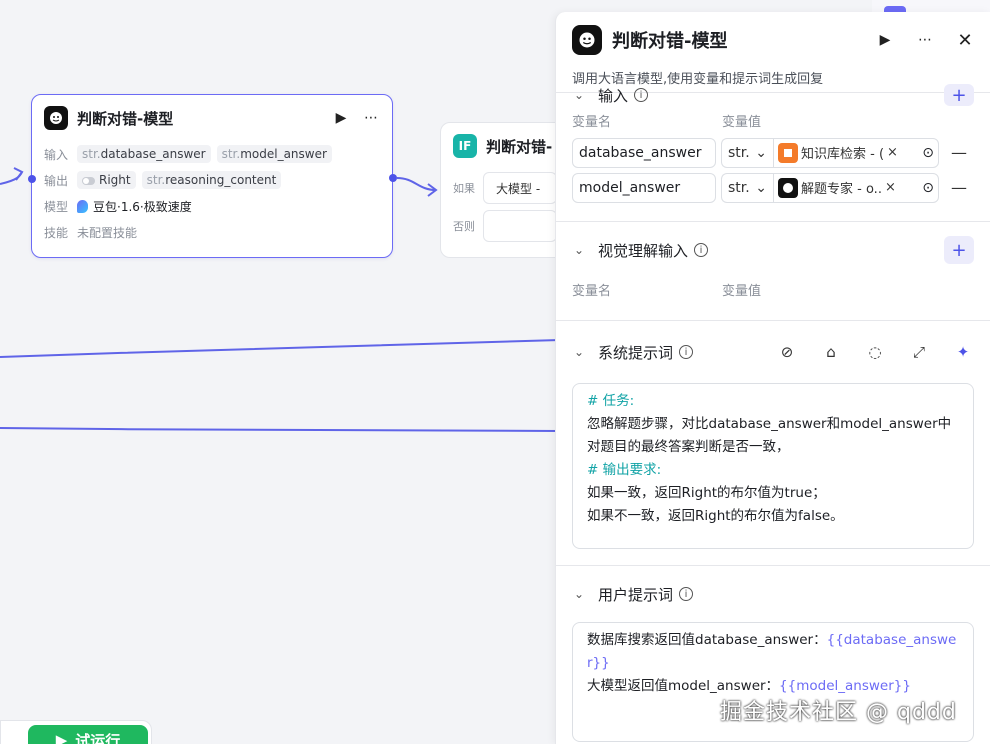 The width and height of the screenshot is (990, 744). I want to click on watermark: 掘金技术社区 @ qddd, so click(838, 712).